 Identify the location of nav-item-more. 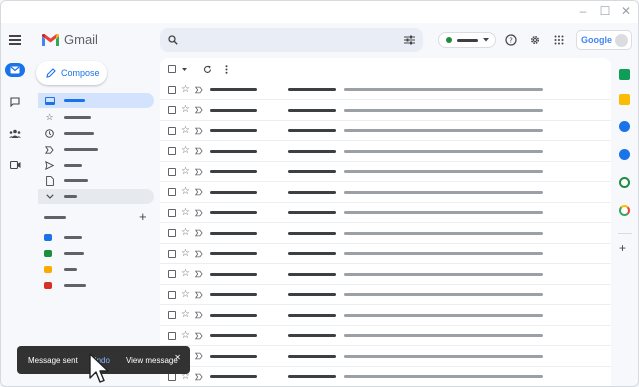
(96, 196).